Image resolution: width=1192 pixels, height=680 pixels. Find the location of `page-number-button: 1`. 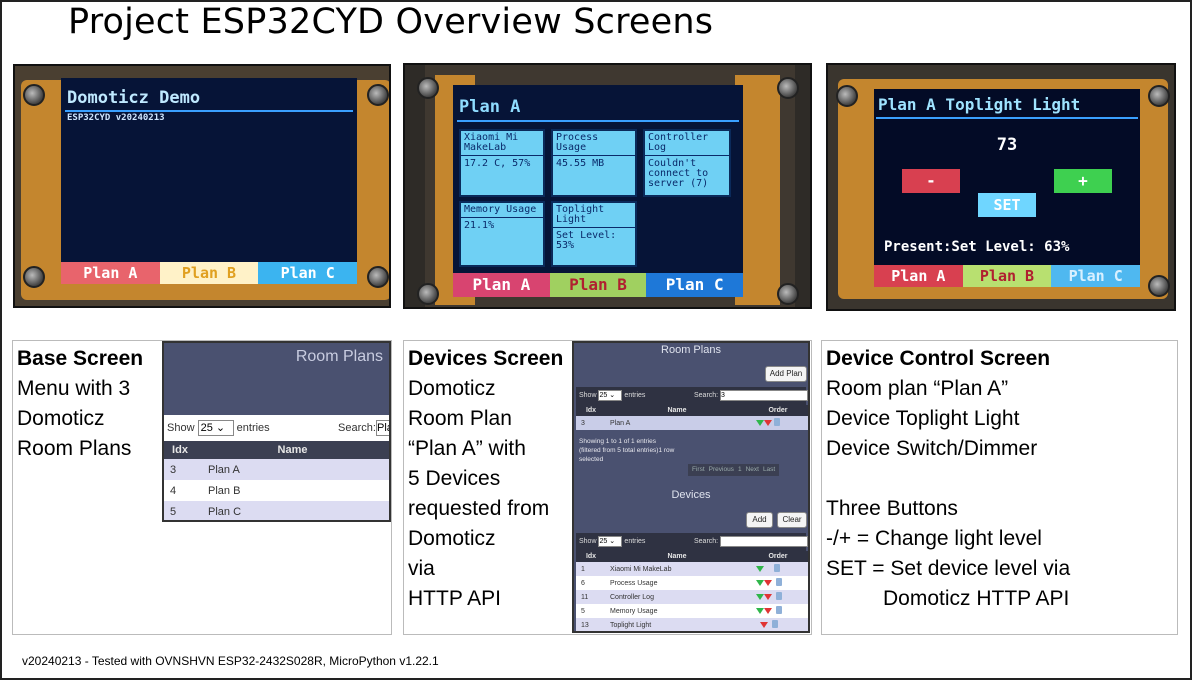

page-number-button: 1 is located at coordinates (740, 470).